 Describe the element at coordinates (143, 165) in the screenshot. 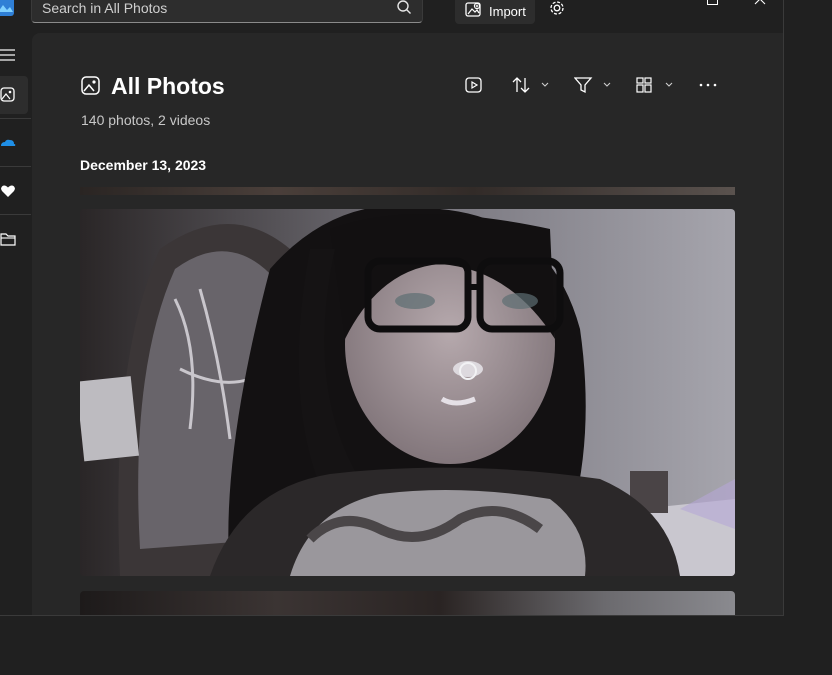

I see `date-group-header: December 13, 2023` at that location.